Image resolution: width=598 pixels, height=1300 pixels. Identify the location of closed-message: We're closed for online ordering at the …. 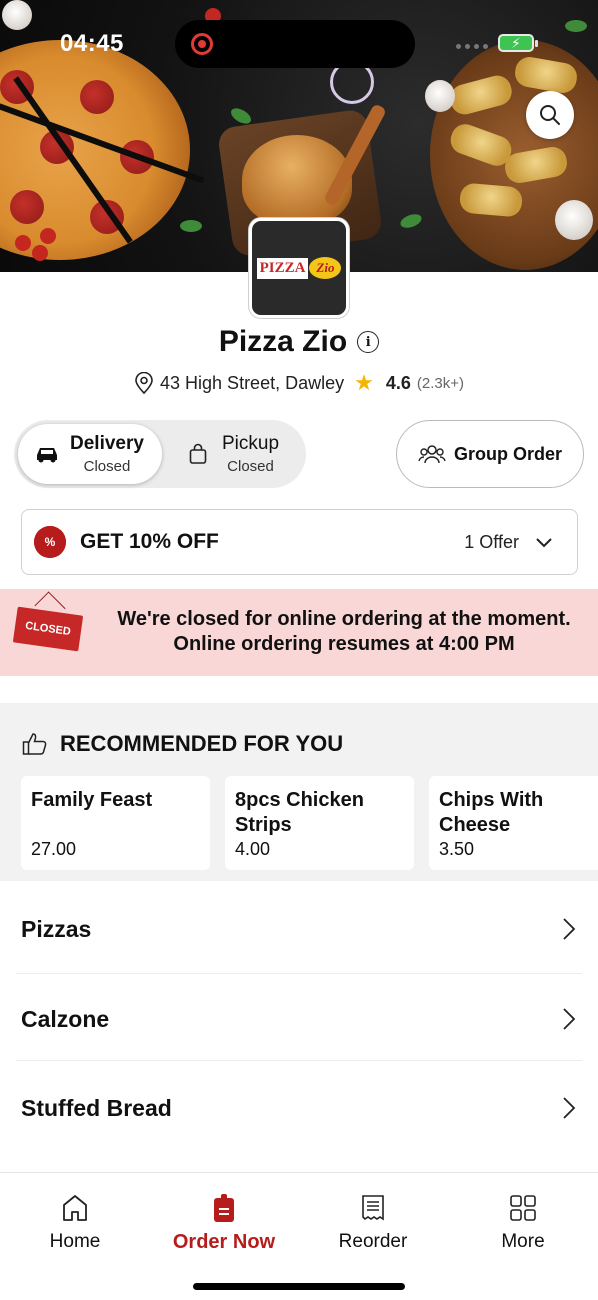
(344, 632).